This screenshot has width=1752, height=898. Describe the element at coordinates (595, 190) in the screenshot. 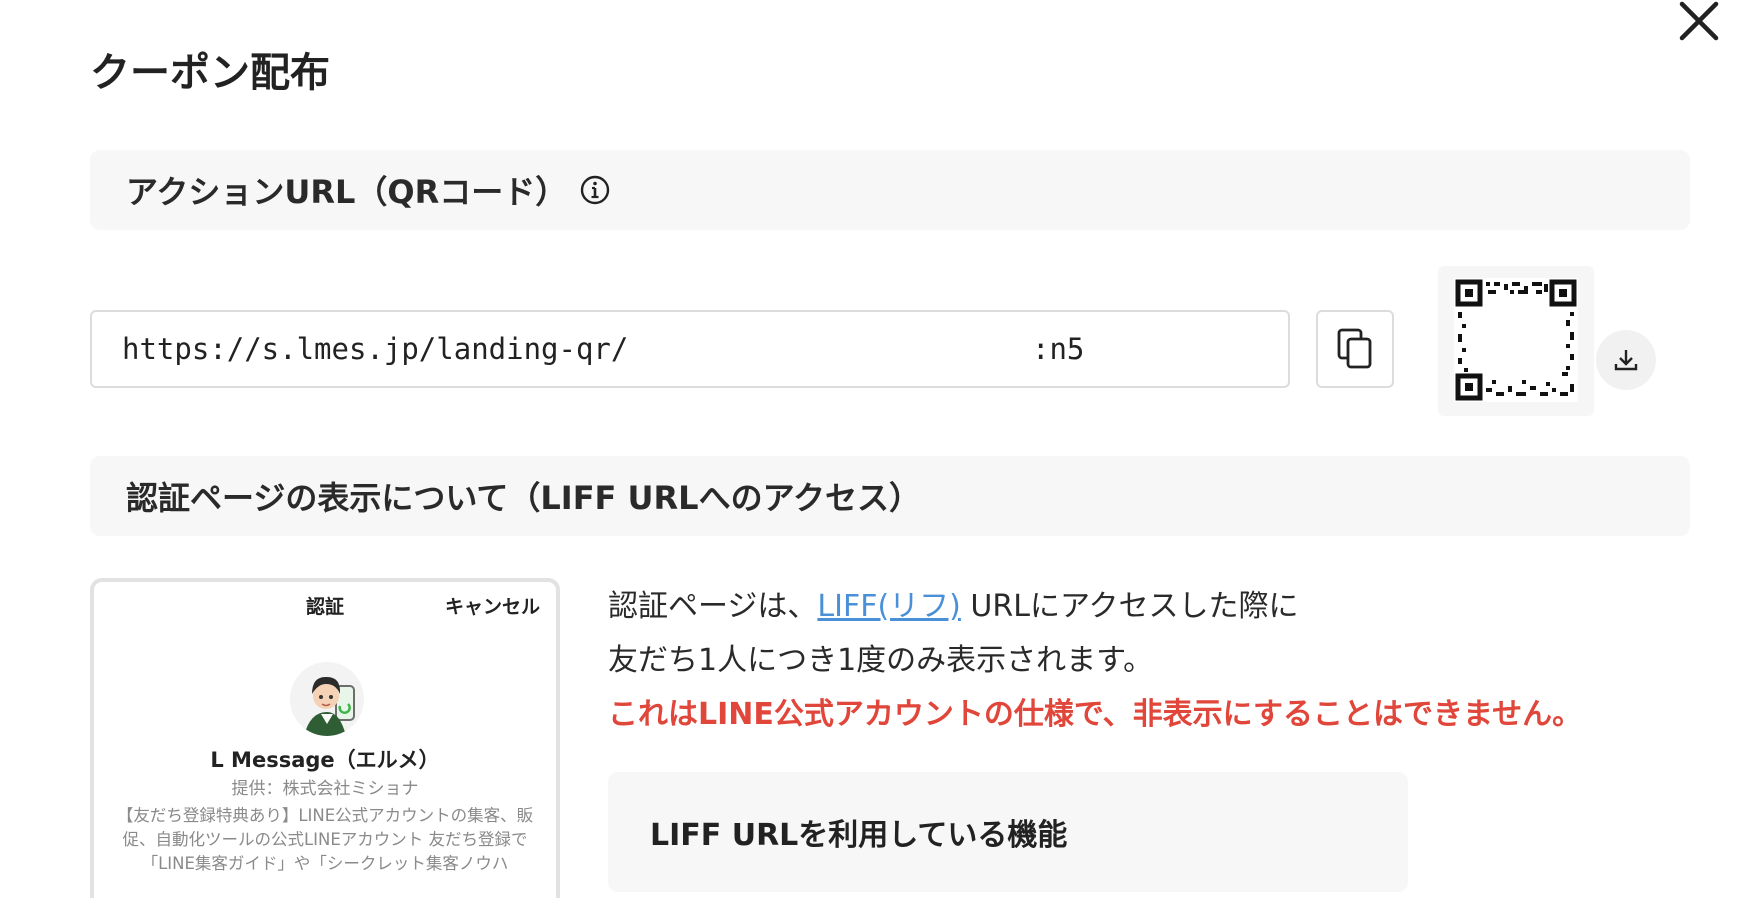

I see `info-circle-icon` at that location.